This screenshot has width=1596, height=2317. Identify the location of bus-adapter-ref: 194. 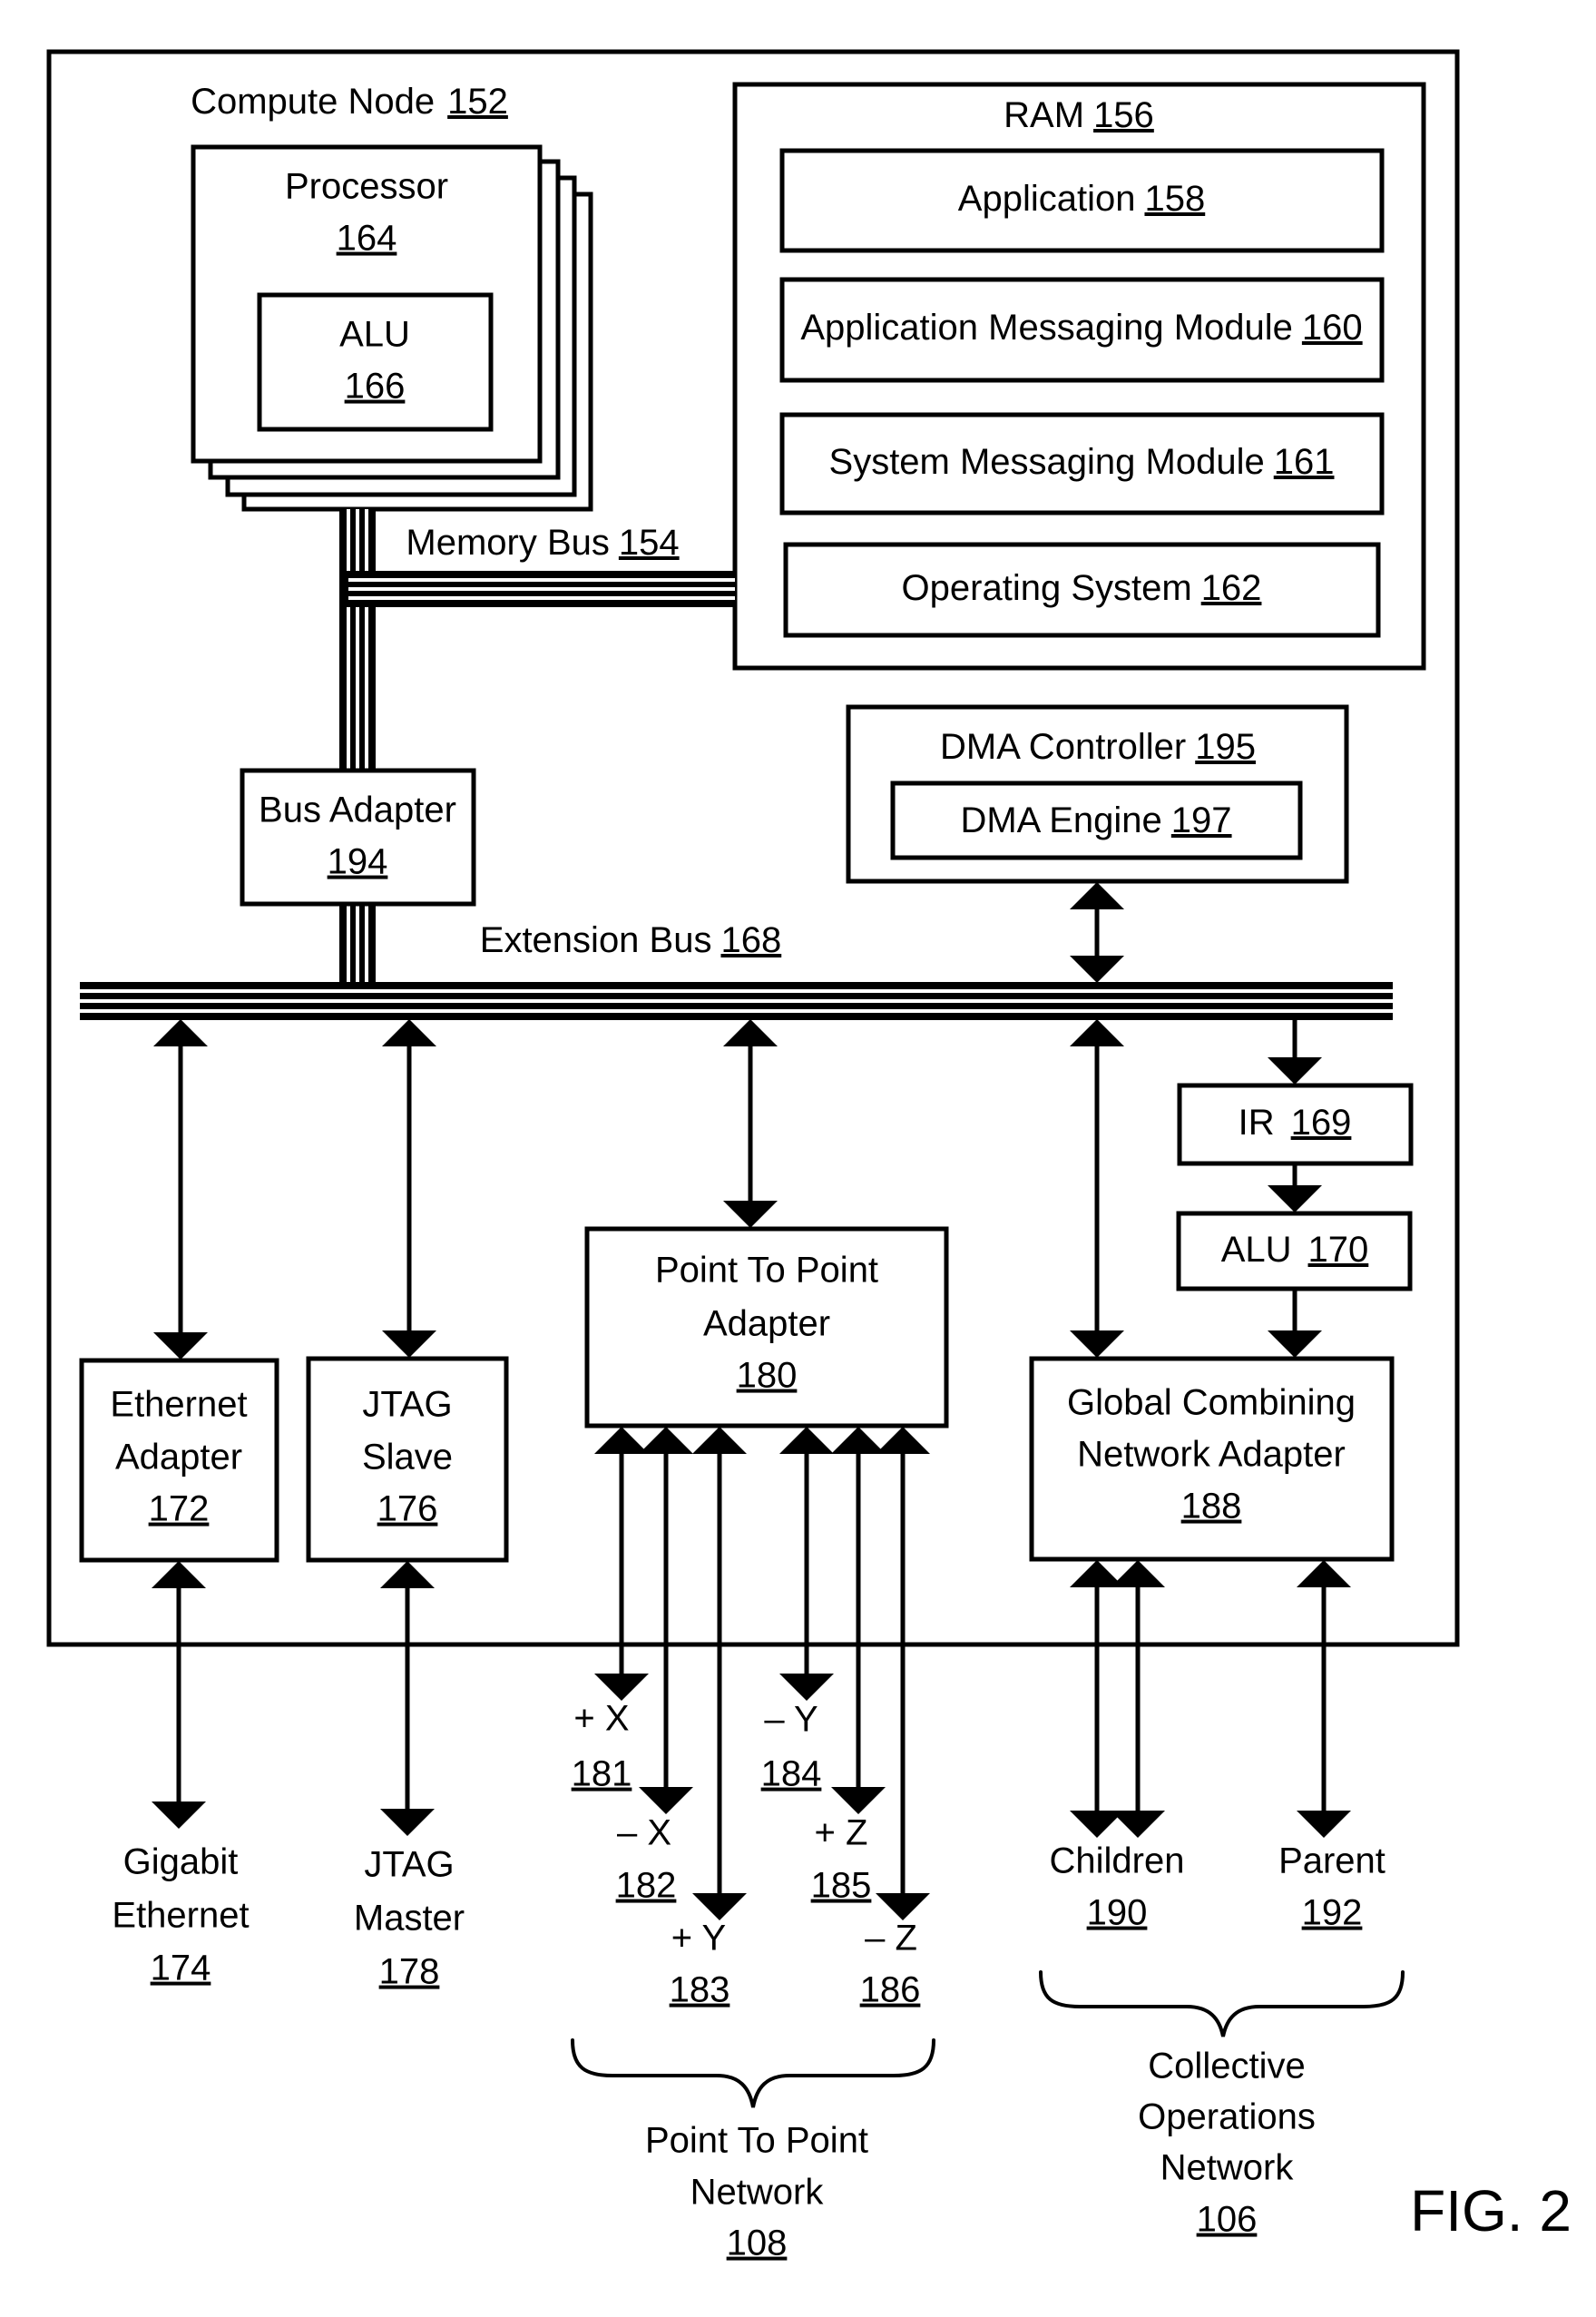
(358, 862).